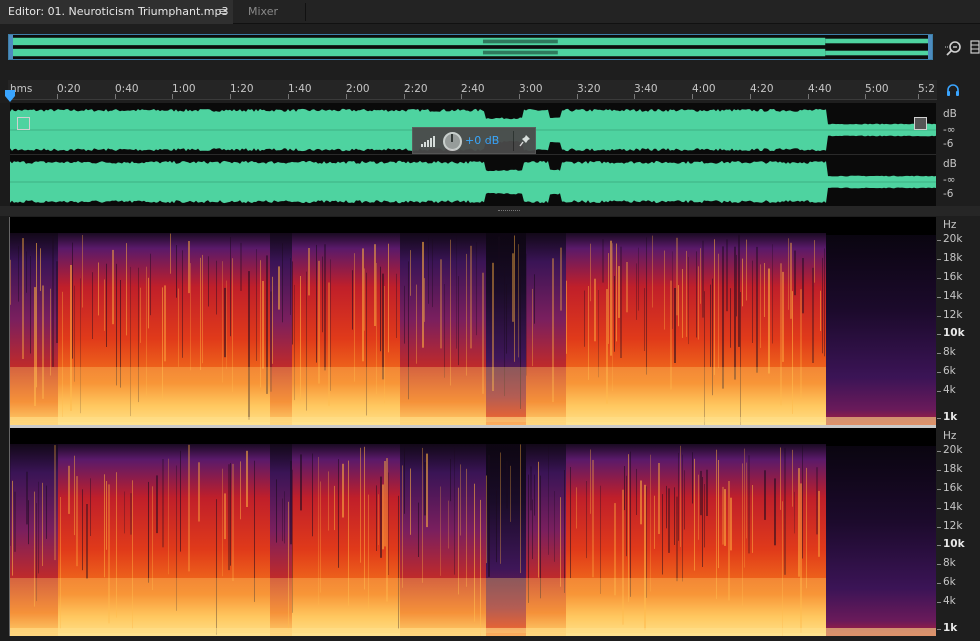 The image size is (980, 641). Describe the element at coordinates (473, 154) in the screenshot. I see `channel-divider` at that location.